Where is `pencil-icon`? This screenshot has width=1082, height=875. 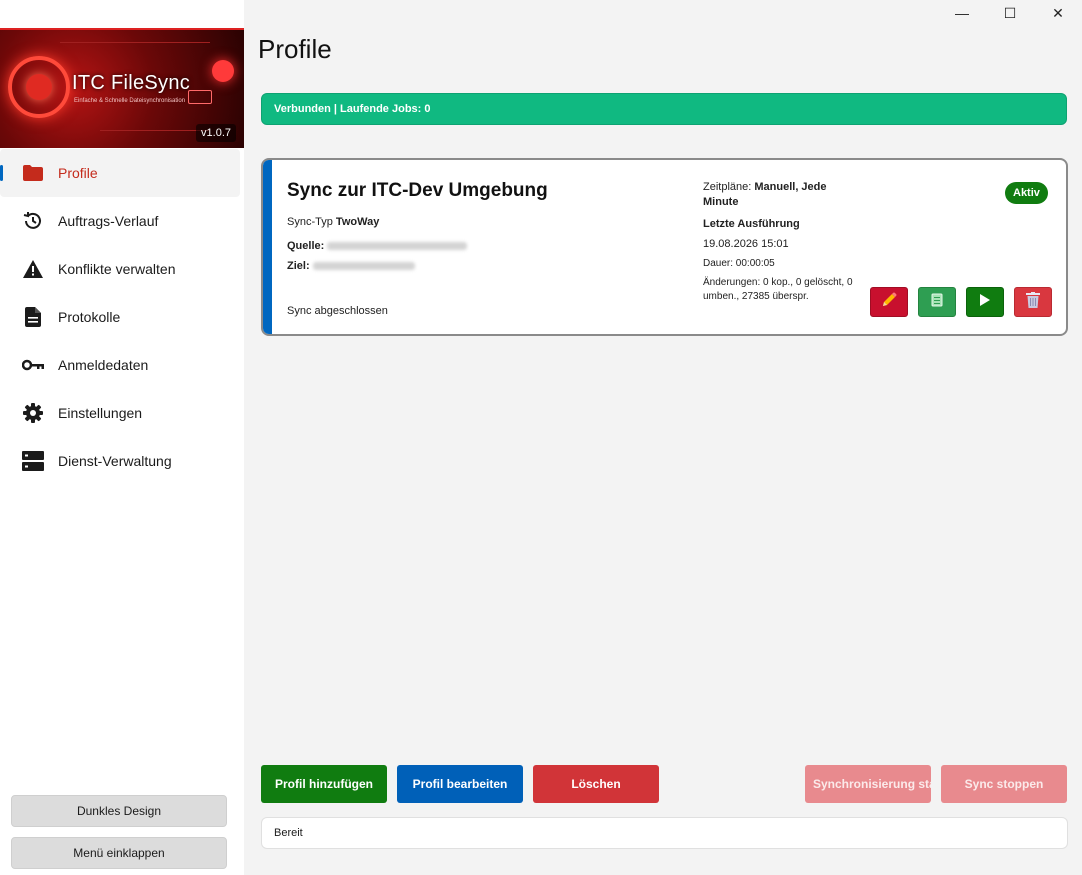
pencil-icon is located at coordinates (889, 302).